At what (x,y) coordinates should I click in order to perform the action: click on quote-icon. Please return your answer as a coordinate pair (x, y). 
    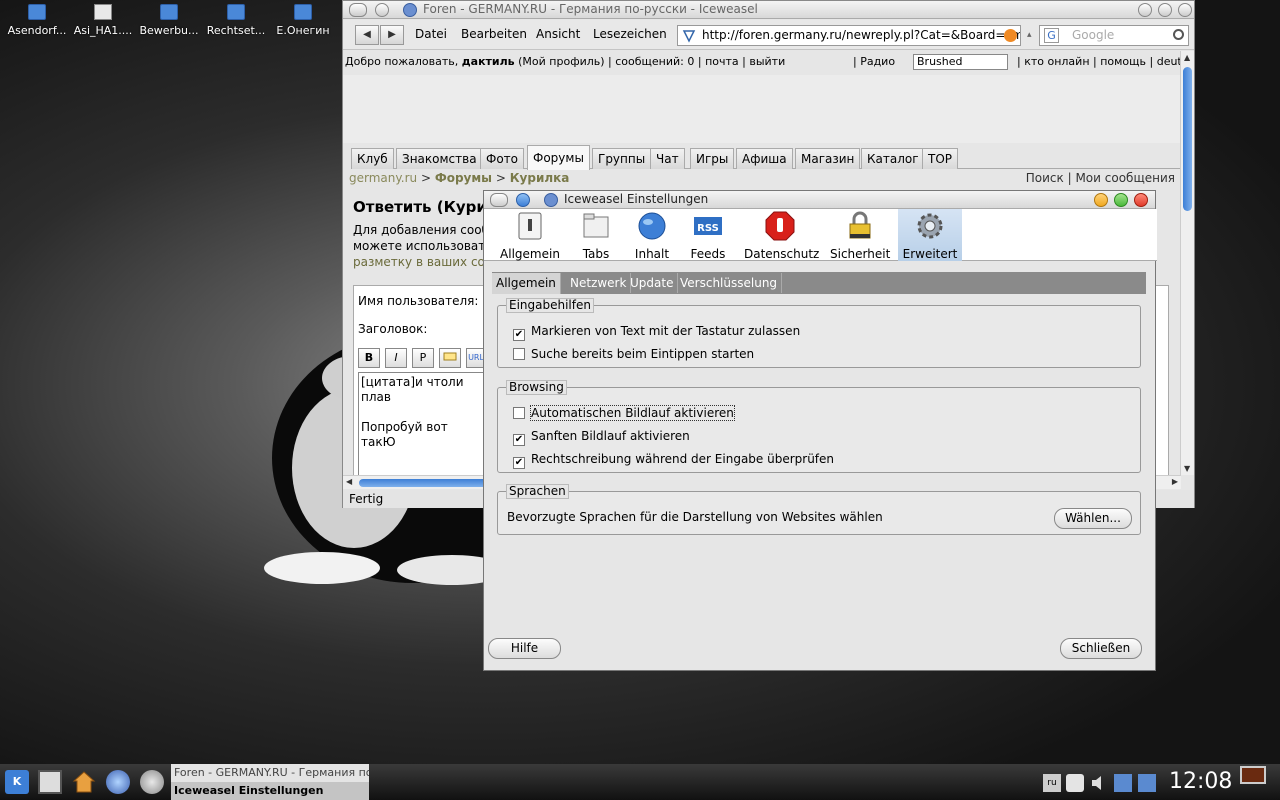
    Looking at the image, I should click on (450, 358).